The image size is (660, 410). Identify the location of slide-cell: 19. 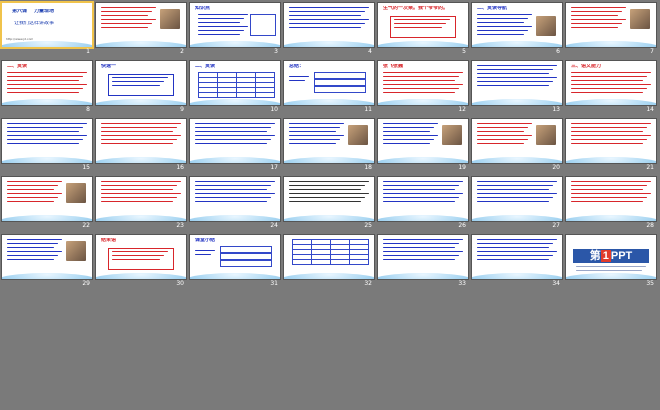
(423, 145).